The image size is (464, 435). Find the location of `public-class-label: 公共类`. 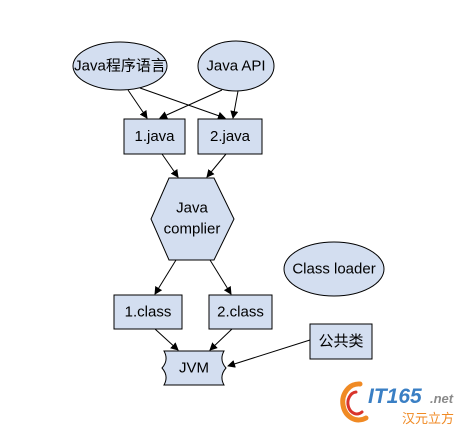

public-class-label: 公共类 is located at coordinates (340, 341).